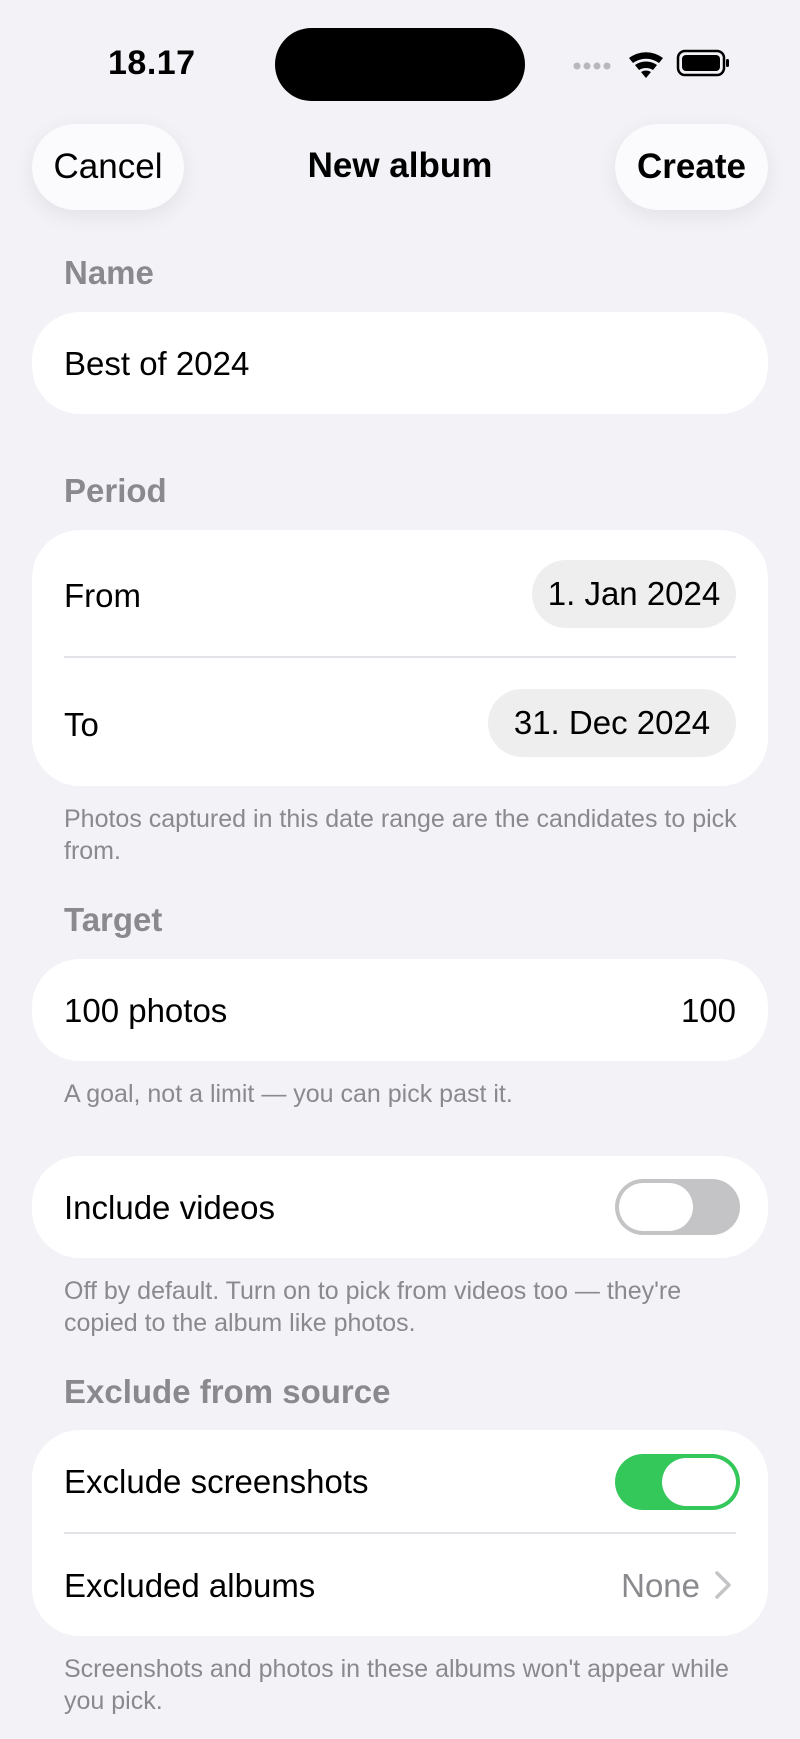 Image resolution: width=800 pixels, height=1739 pixels. What do you see at coordinates (708, 1010) in the screenshot?
I see `target-value: 100` at bounding box center [708, 1010].